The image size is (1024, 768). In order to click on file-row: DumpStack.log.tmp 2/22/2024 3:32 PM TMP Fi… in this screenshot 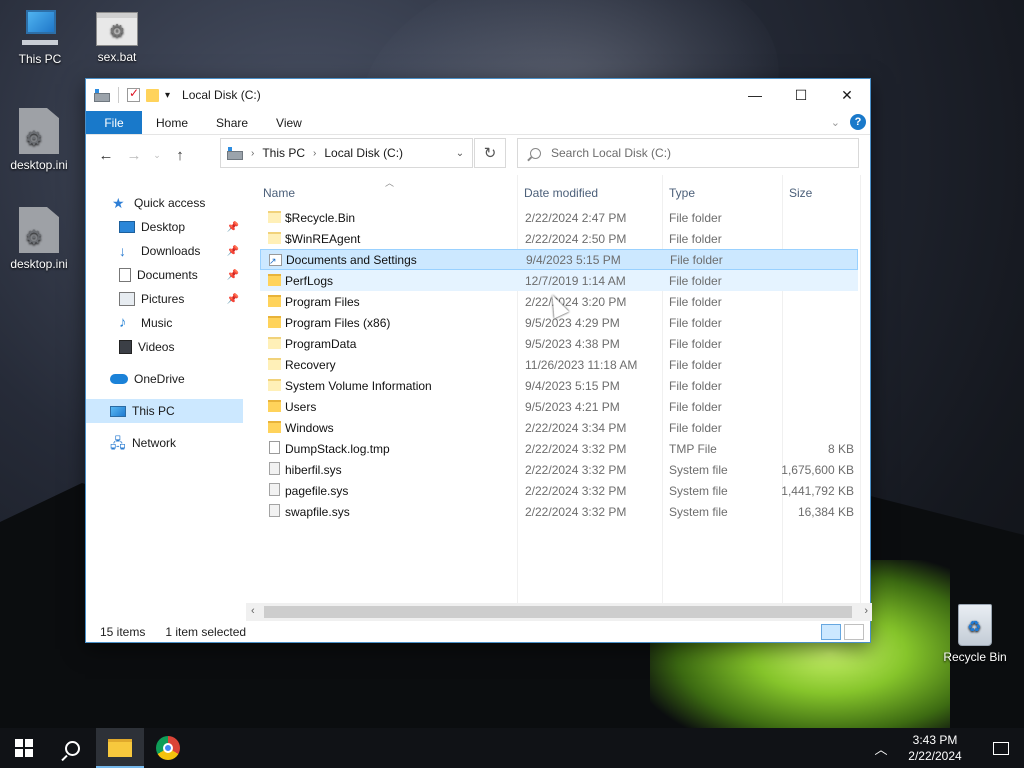, I will do `click(559, 448)`.